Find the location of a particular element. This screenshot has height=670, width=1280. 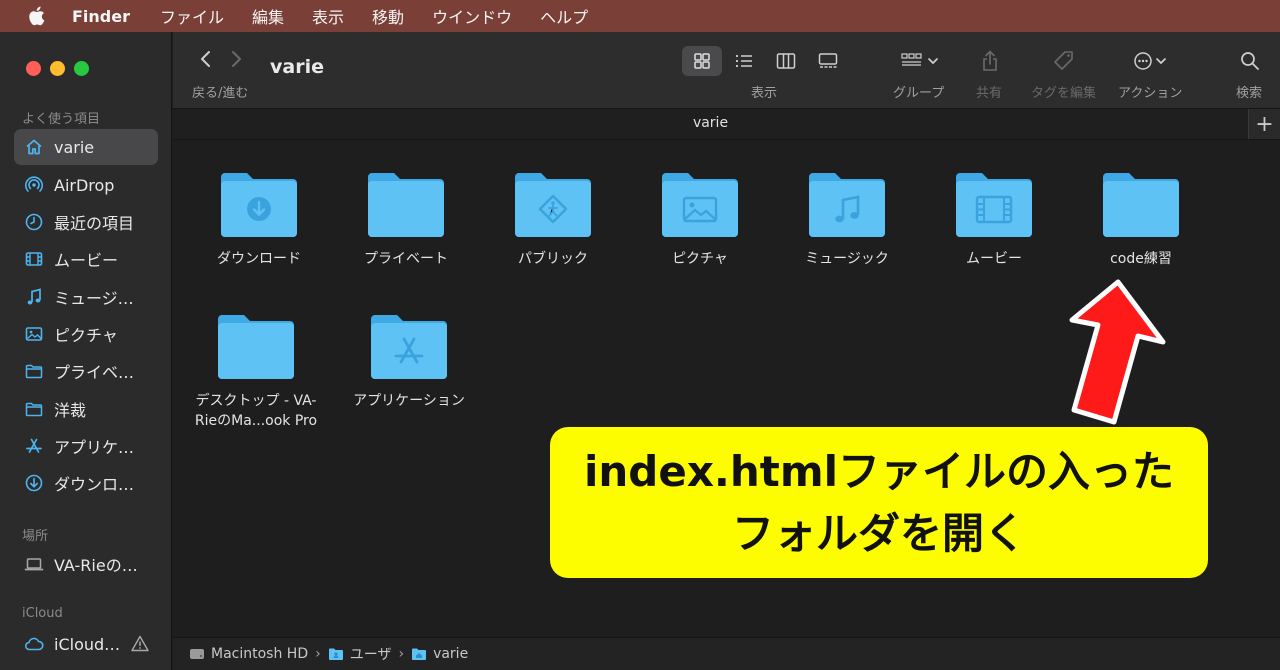

folder-name: code練習 is located at coordinates (1141, 259).